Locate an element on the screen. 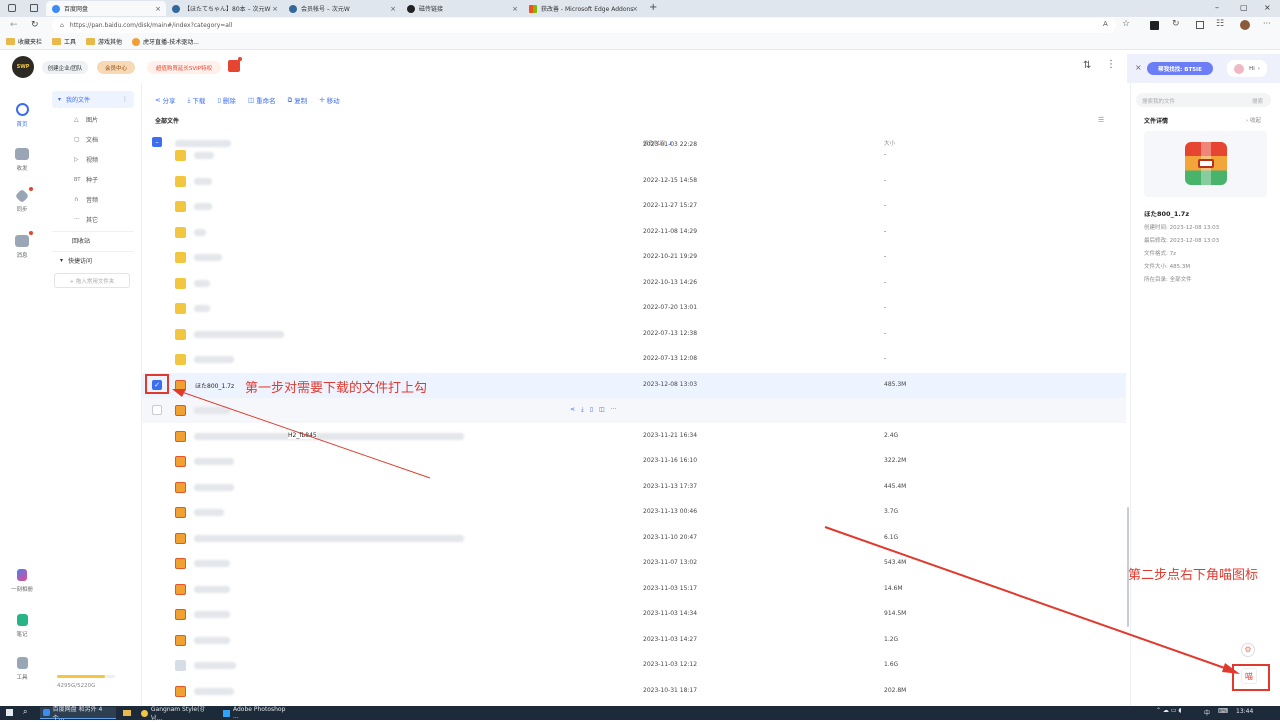 The width and height of the screenshot is (1280, 722). delete-button: ▯ 删除 is located at coordinates (226, 100).